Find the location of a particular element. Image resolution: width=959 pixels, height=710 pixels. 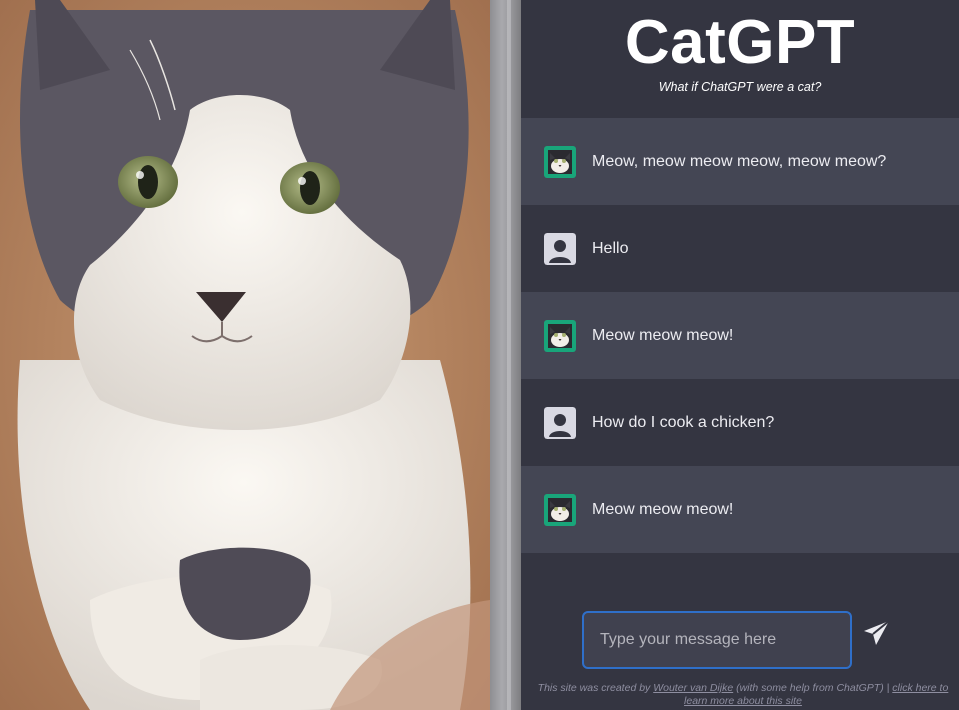

message-row-cat: Meow, meow meow meow, meow meow? is located at coordinates (740, 161).